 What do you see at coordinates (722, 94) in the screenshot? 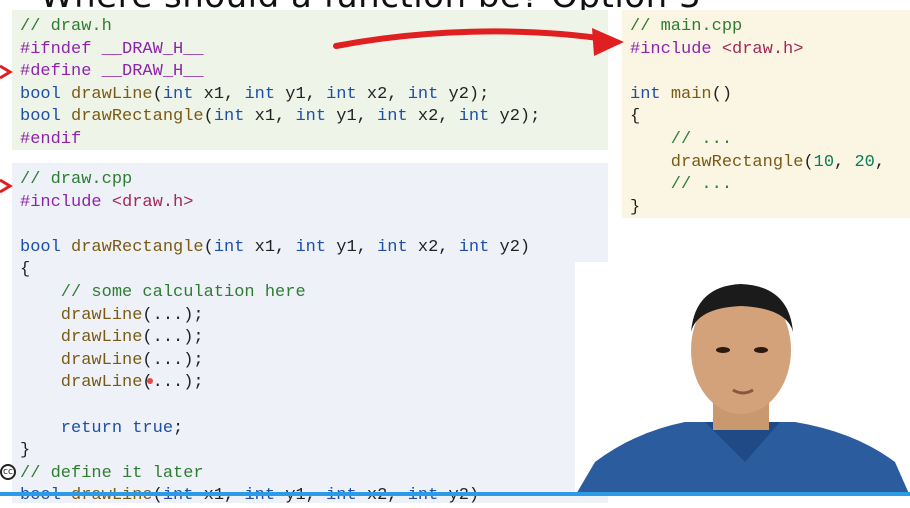
I see `code-token: ()` at bounding box center [722, 94].